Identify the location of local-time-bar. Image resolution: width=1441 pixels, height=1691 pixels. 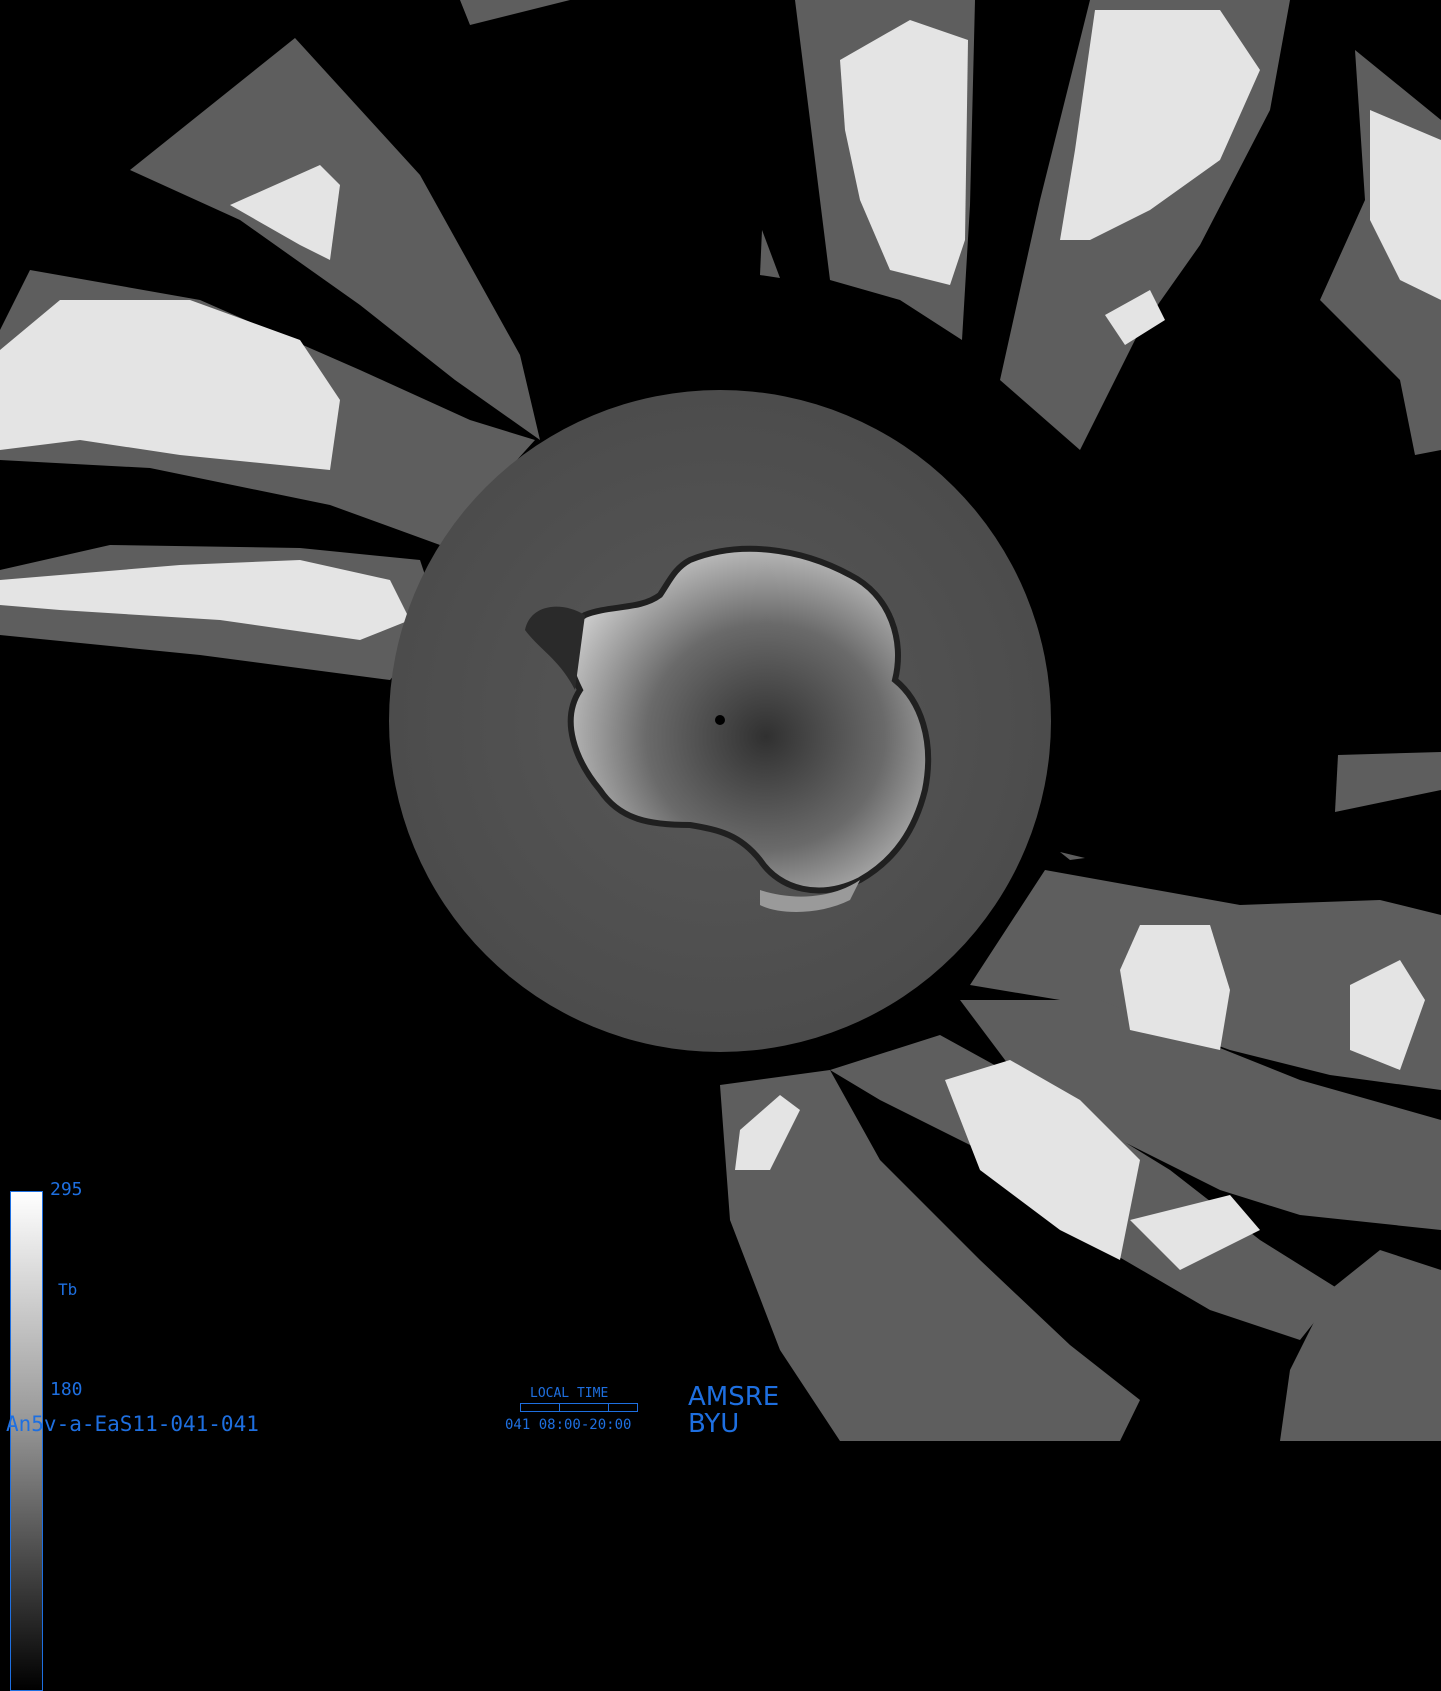
(579, 1407).